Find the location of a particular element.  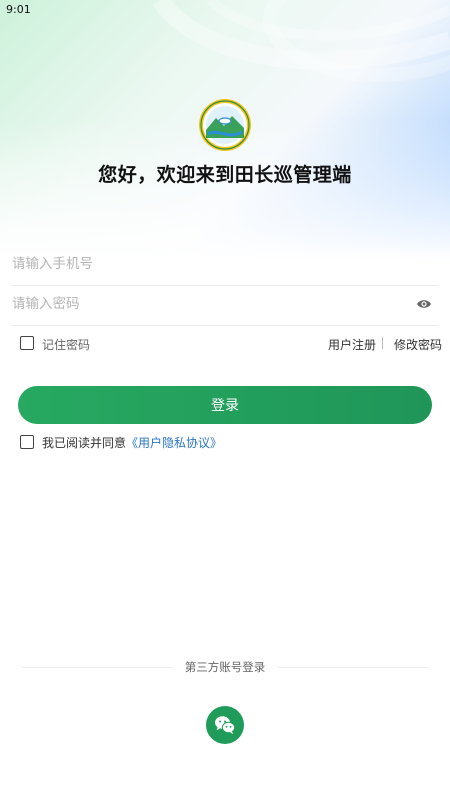

change-password-link: 修改密码 is located at coordinates (418, 344).